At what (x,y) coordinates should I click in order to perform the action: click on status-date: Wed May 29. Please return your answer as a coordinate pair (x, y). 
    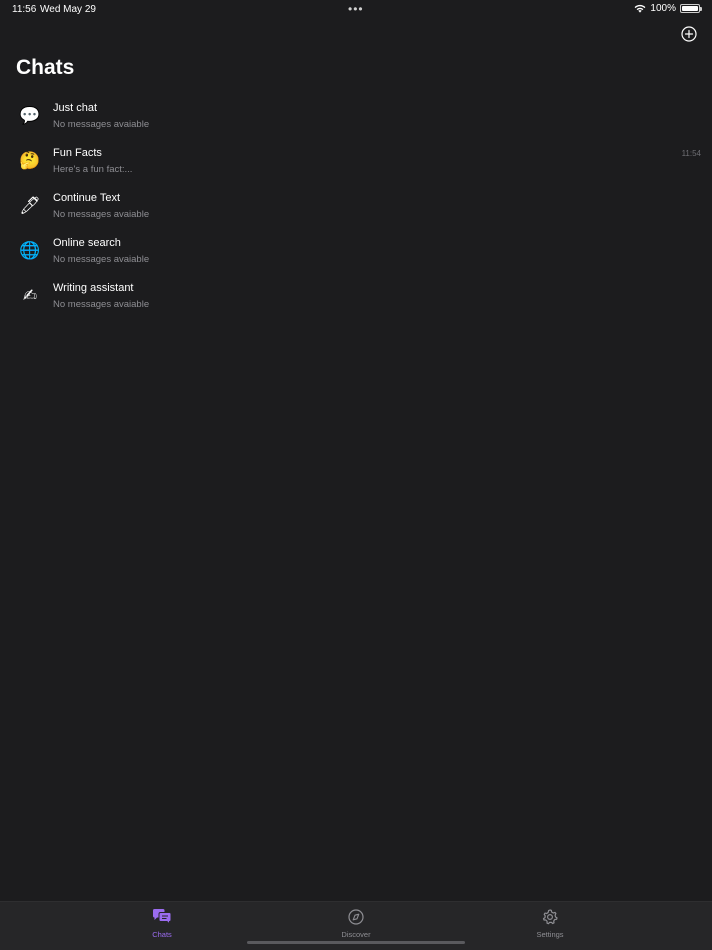
    Looking at the image, I should click on (68, 9).